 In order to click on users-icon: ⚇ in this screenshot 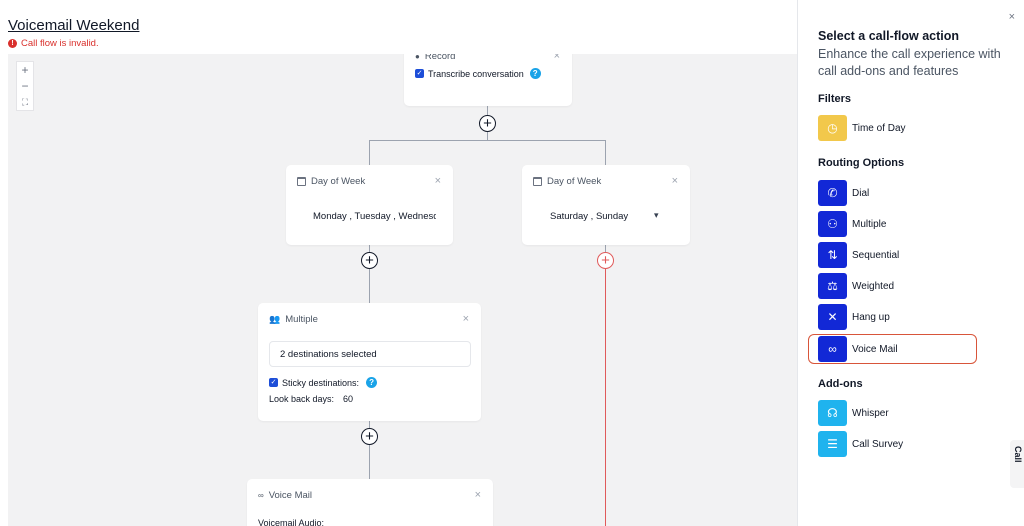, I will do `click(832, 224)`.